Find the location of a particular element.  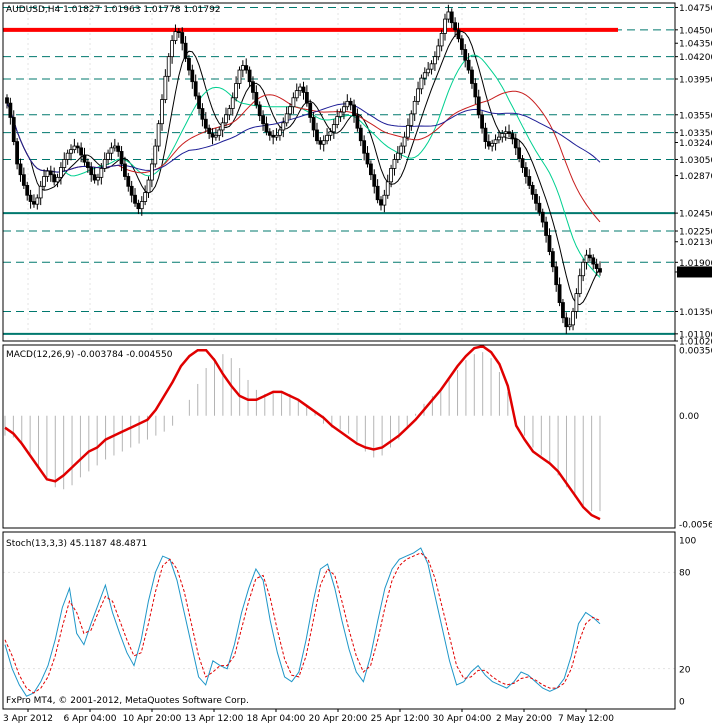

time-tick-label: 18 Apr 04:00 is located at coordinates (276, 719).